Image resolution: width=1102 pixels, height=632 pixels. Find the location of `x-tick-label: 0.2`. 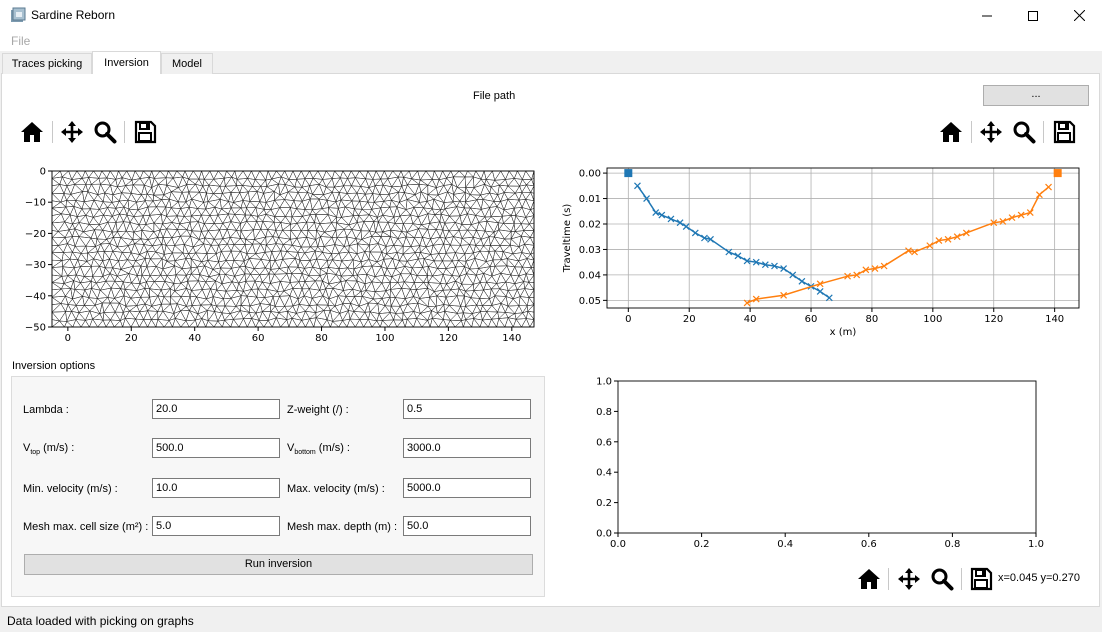

x-tick-label: 0.2 is located at coordinates (702, 544).